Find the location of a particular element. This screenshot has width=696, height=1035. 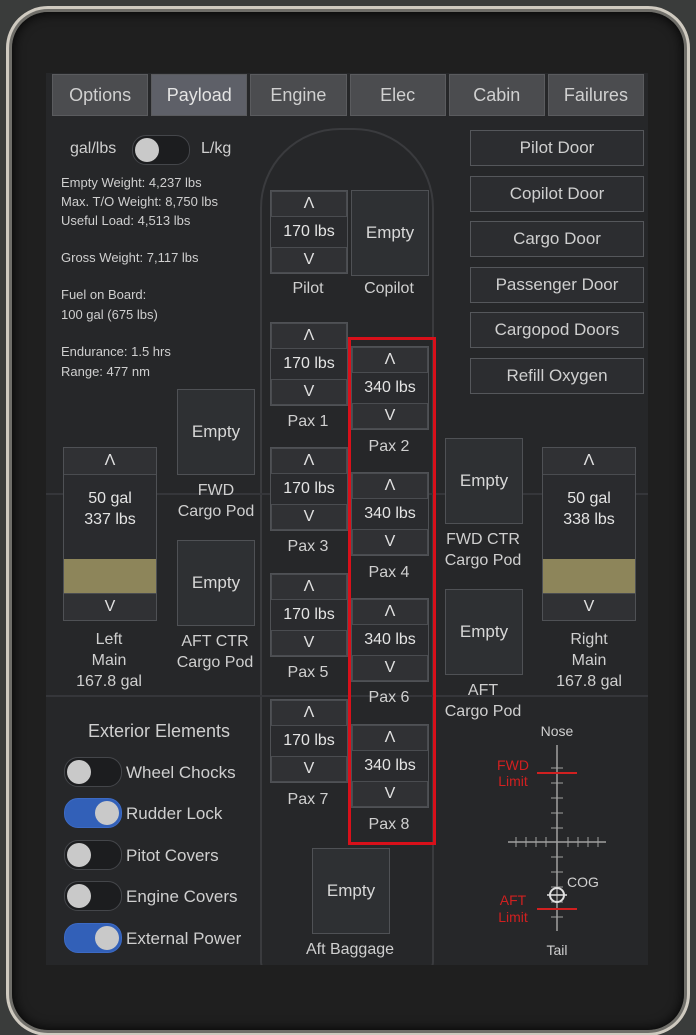

cargo-label-line1: FWD is located at coordinates (216, 490).